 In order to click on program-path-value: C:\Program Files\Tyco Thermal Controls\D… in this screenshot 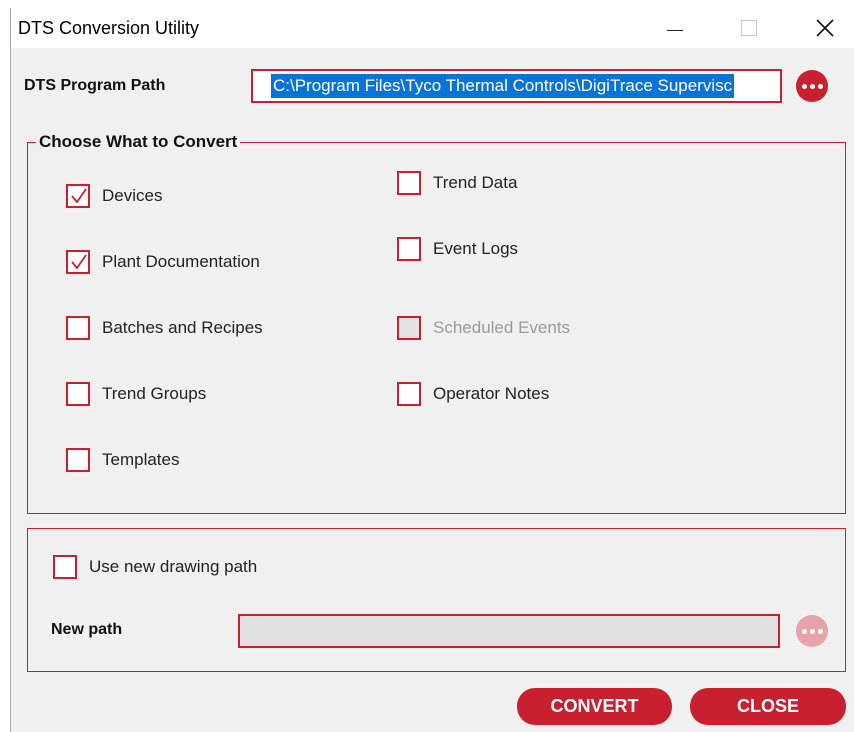, I will do `click(503, 86)`.